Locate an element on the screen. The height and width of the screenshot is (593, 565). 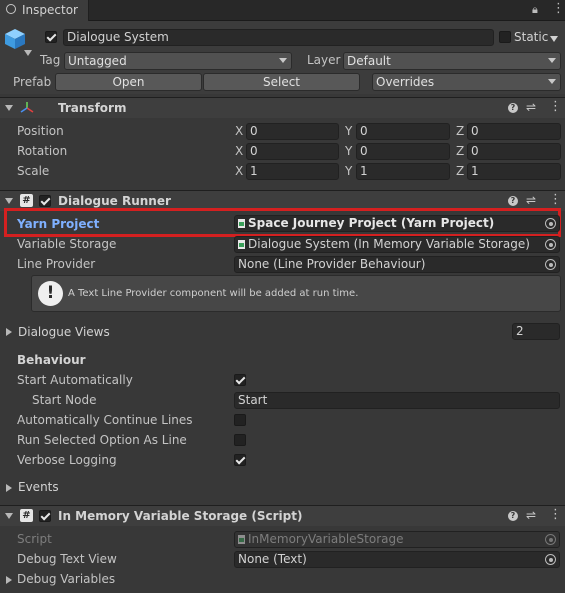
script-value: InMemoryVariableStorage is located at coordinates (326, 539).